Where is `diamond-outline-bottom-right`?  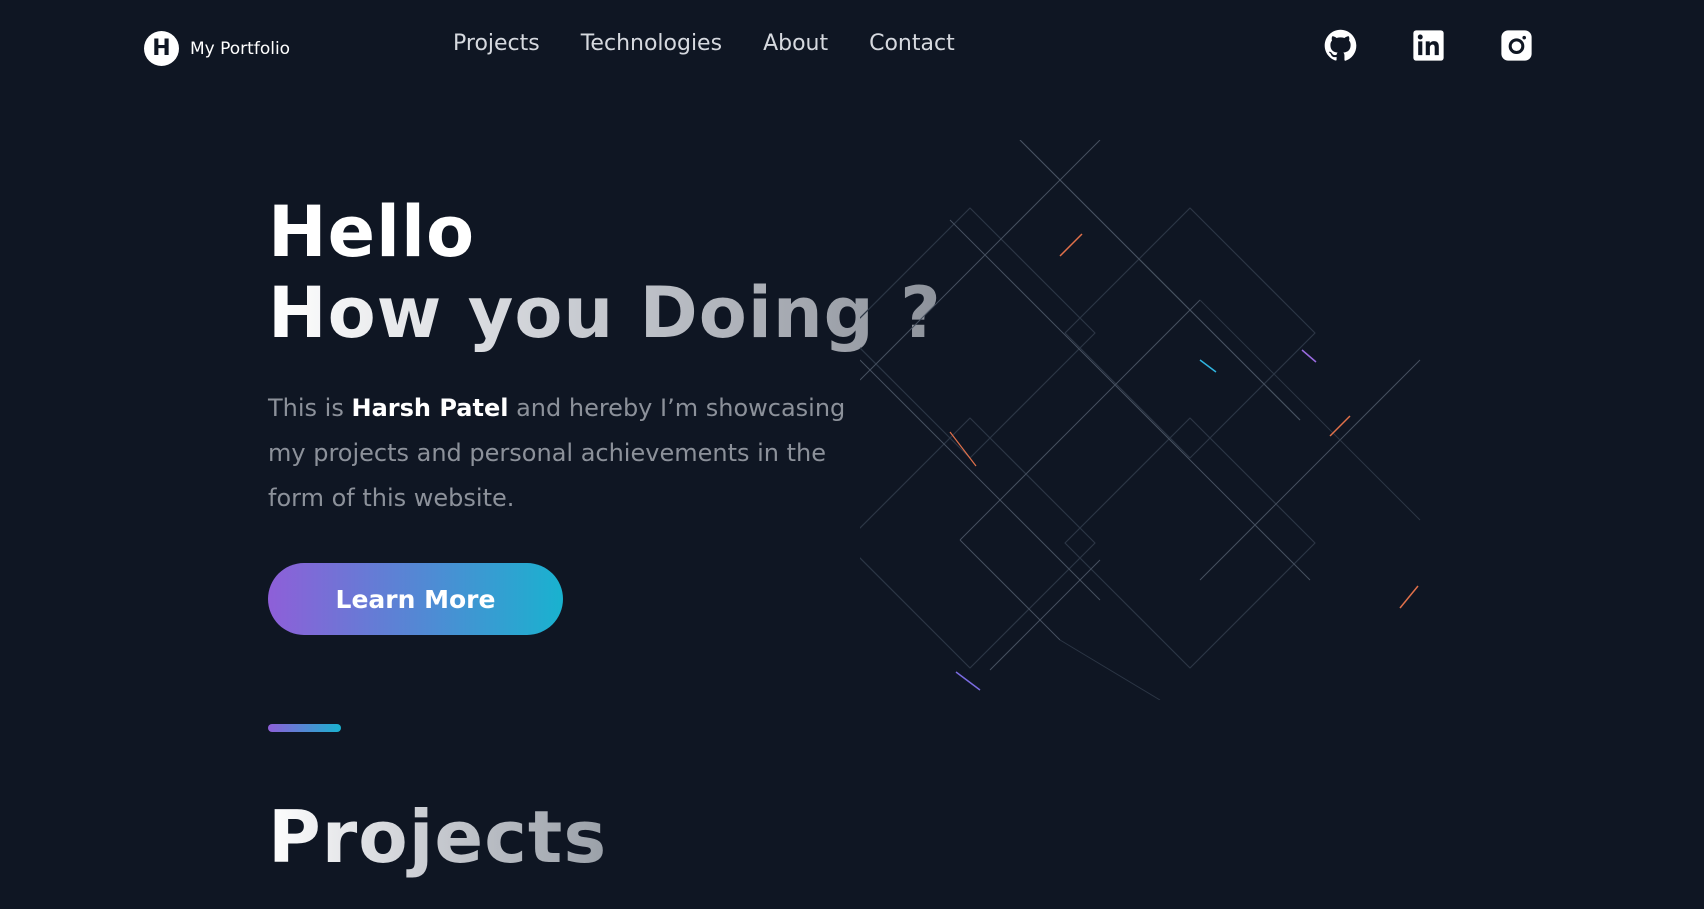
diamond-outline-bottom-right is located at coordinates (1190, 543).